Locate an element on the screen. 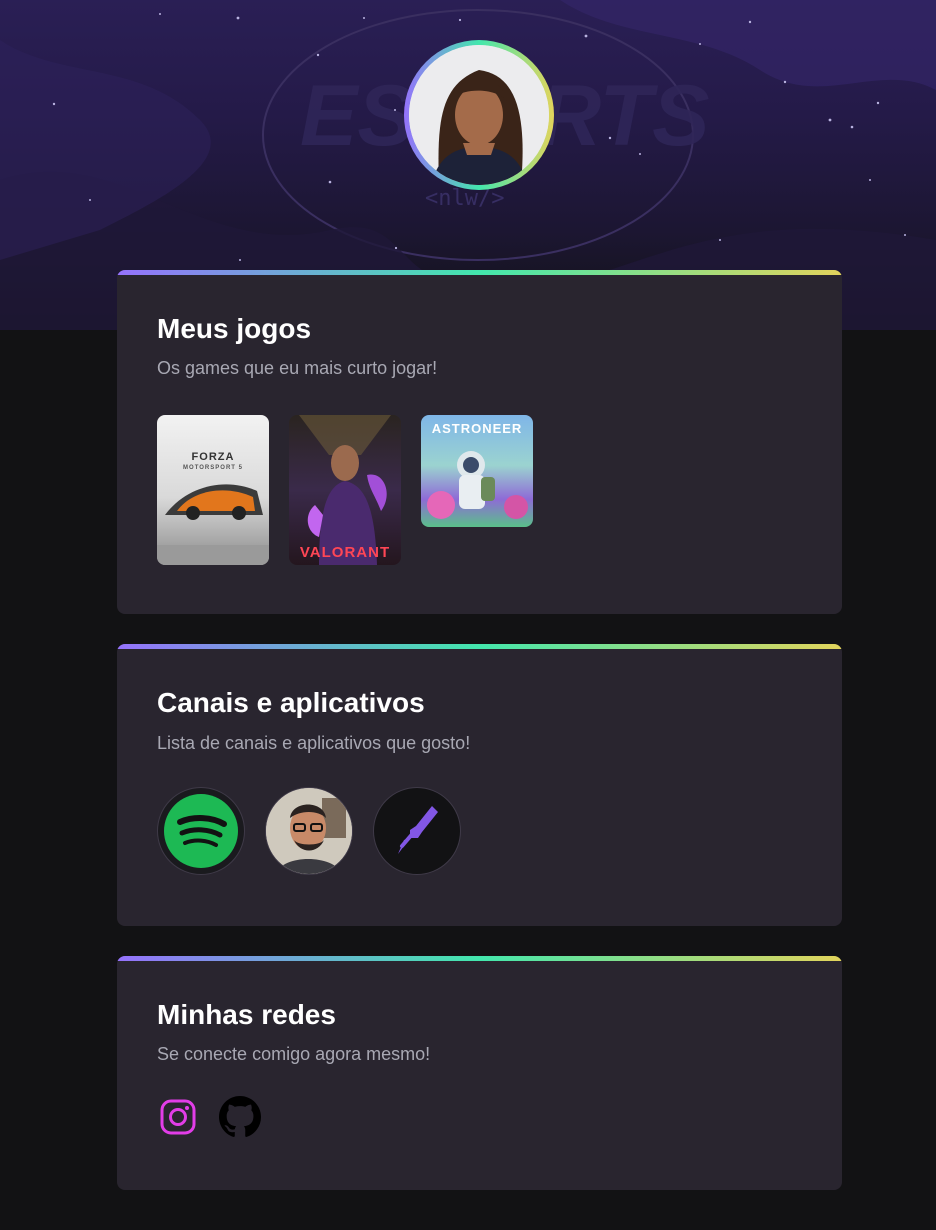  forza-title: FORZA is located at coordinates (213, 457).